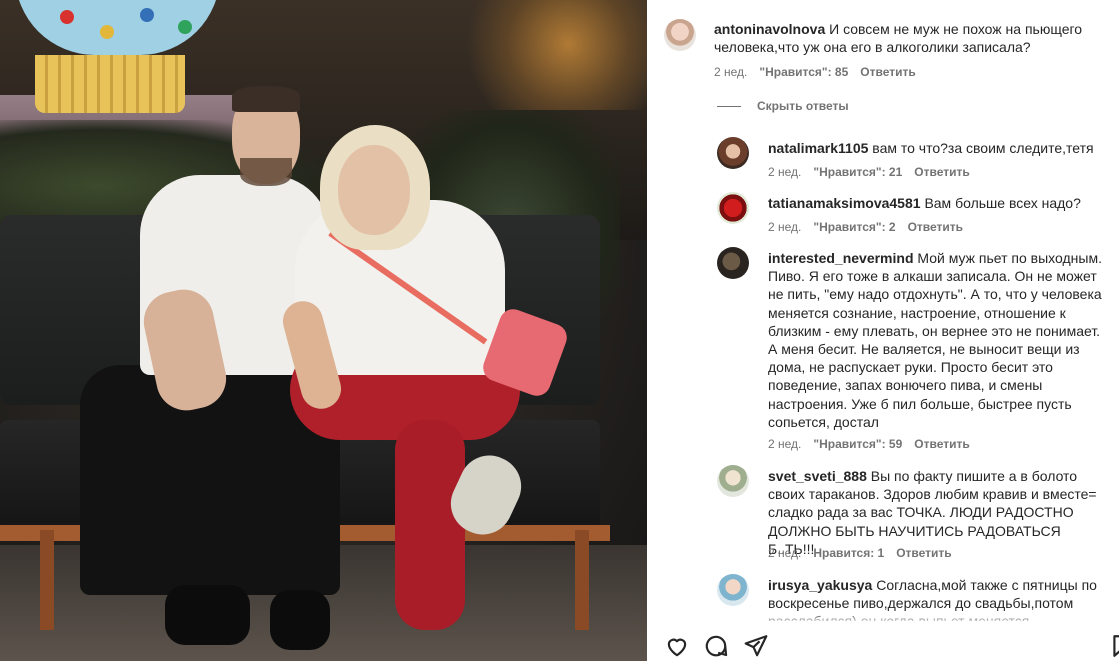 This screenshot has height=661, width=1119. I want to click on bookmark-icon, so click(1114, 646).